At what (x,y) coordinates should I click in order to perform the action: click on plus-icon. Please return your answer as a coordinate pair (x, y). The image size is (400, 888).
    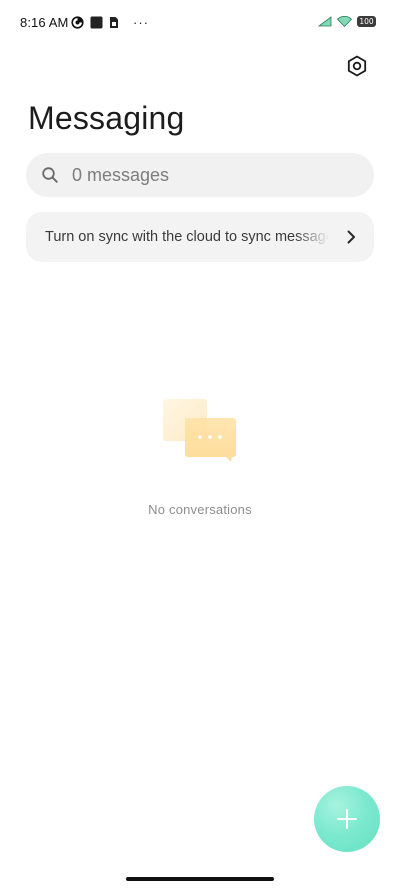
    Looking at the image, I should click on (347, 819).